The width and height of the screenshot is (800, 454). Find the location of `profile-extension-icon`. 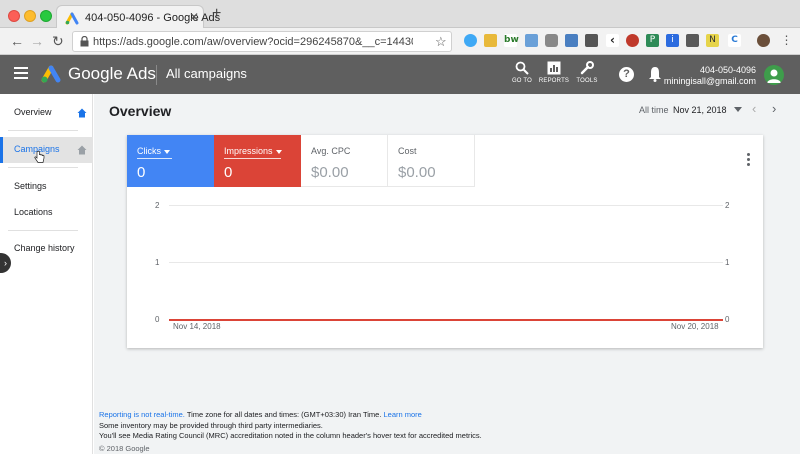

profile-extension-icon is located at coordinates (763, 40).